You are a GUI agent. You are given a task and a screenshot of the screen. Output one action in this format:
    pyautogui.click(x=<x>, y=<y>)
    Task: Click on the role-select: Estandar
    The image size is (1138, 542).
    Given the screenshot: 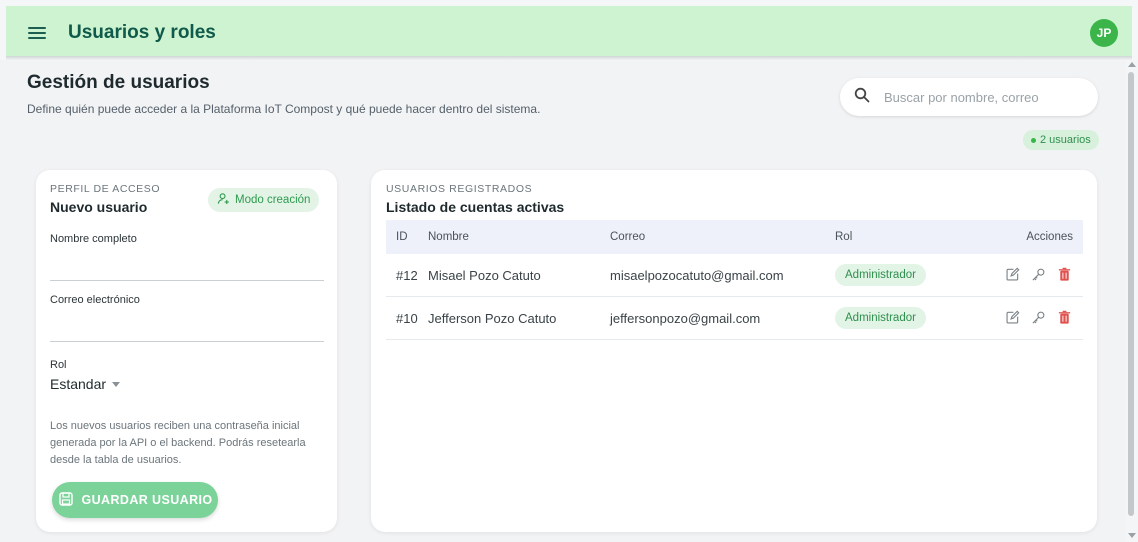 What is the action you would take?
    pyautogui.click(x=85, y=384)
    